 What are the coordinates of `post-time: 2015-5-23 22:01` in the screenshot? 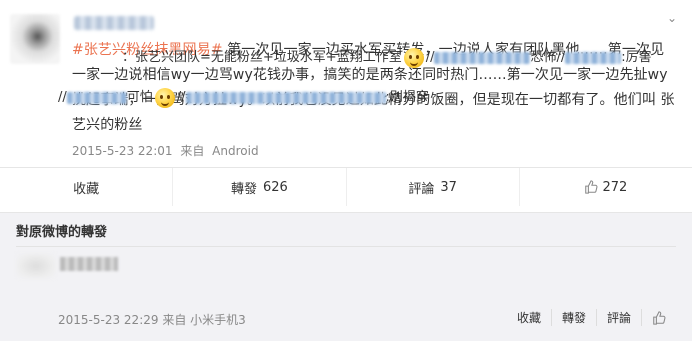 It's located at (122, 151).